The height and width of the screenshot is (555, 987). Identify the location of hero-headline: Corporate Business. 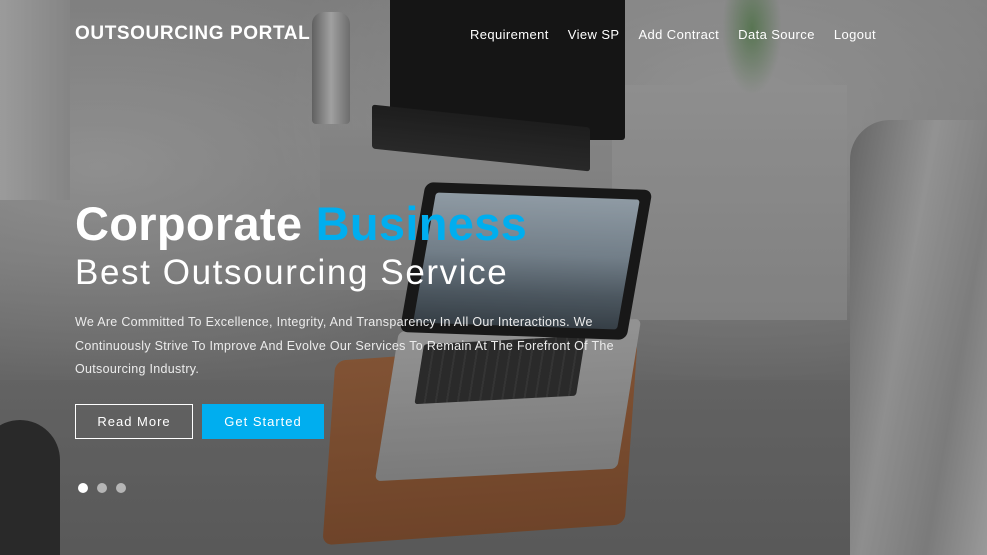
(365, 223).